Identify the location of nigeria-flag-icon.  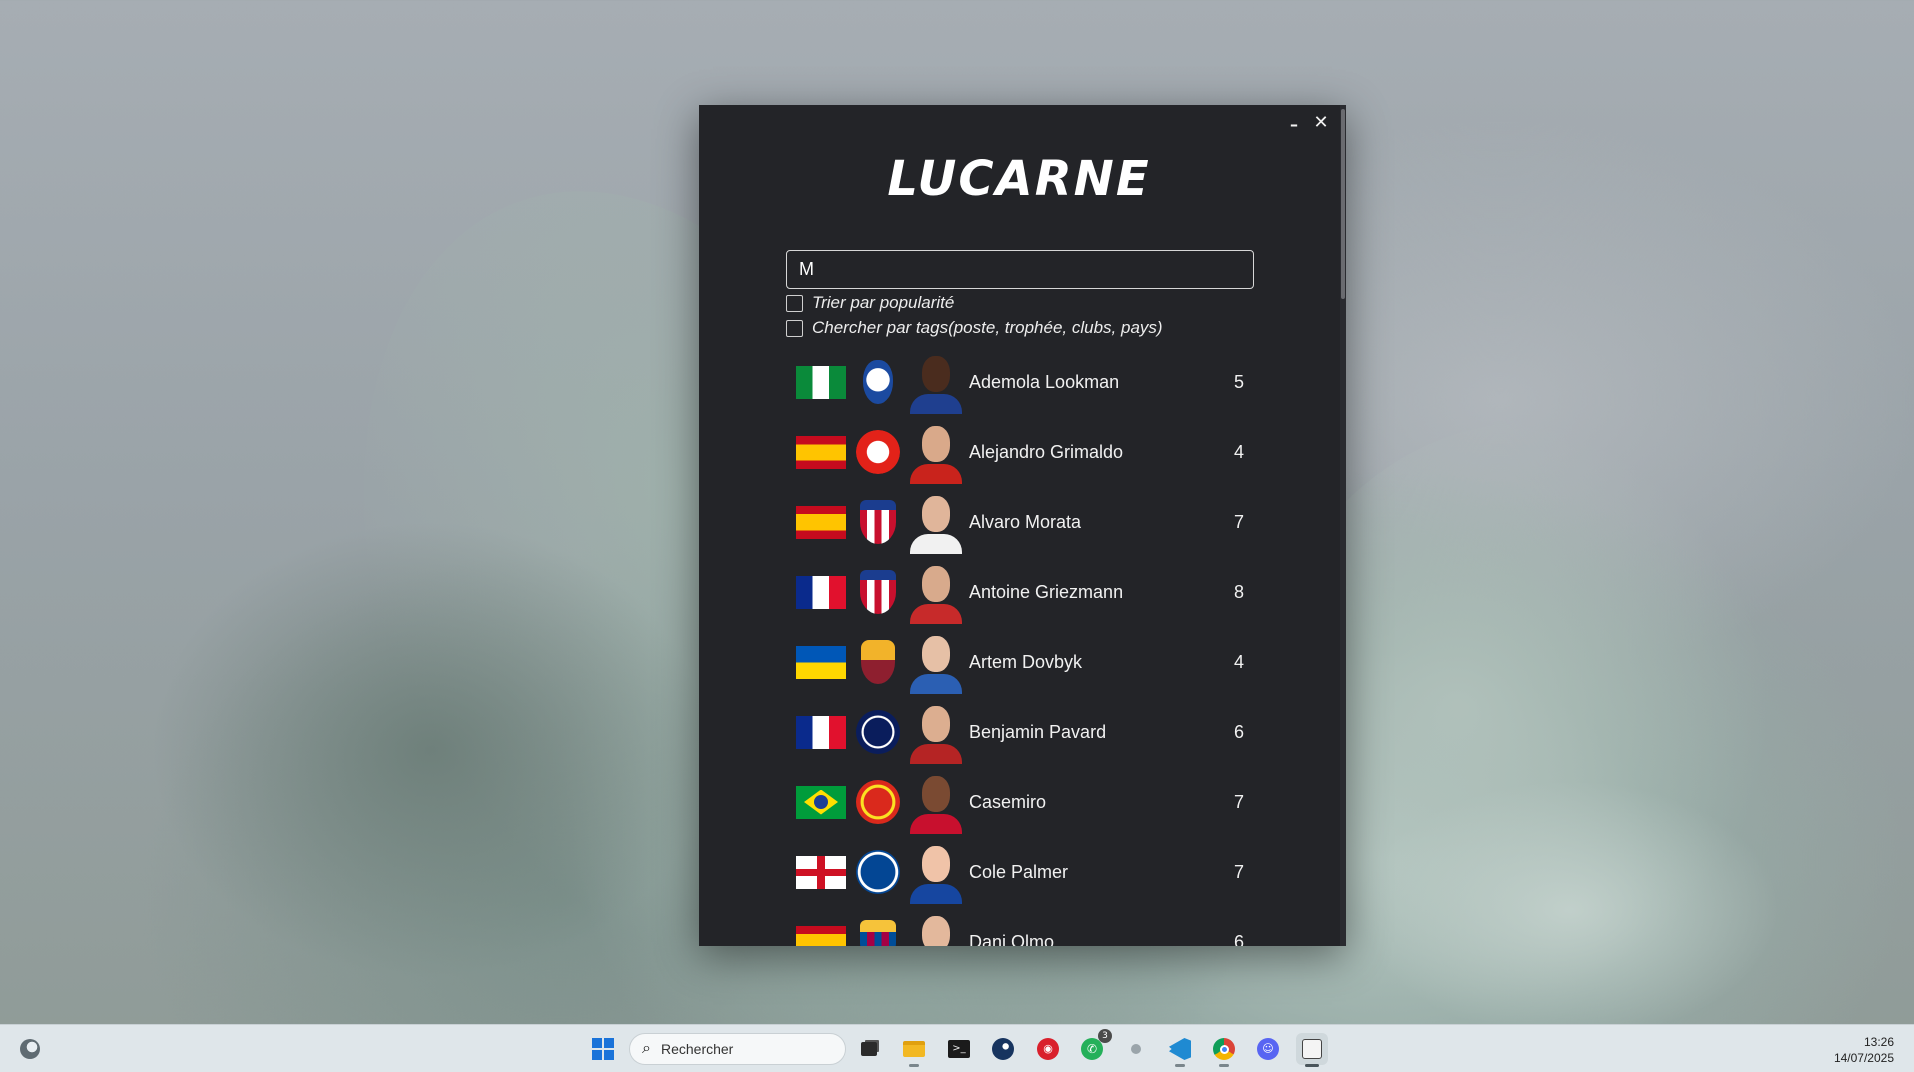
(821, 382).